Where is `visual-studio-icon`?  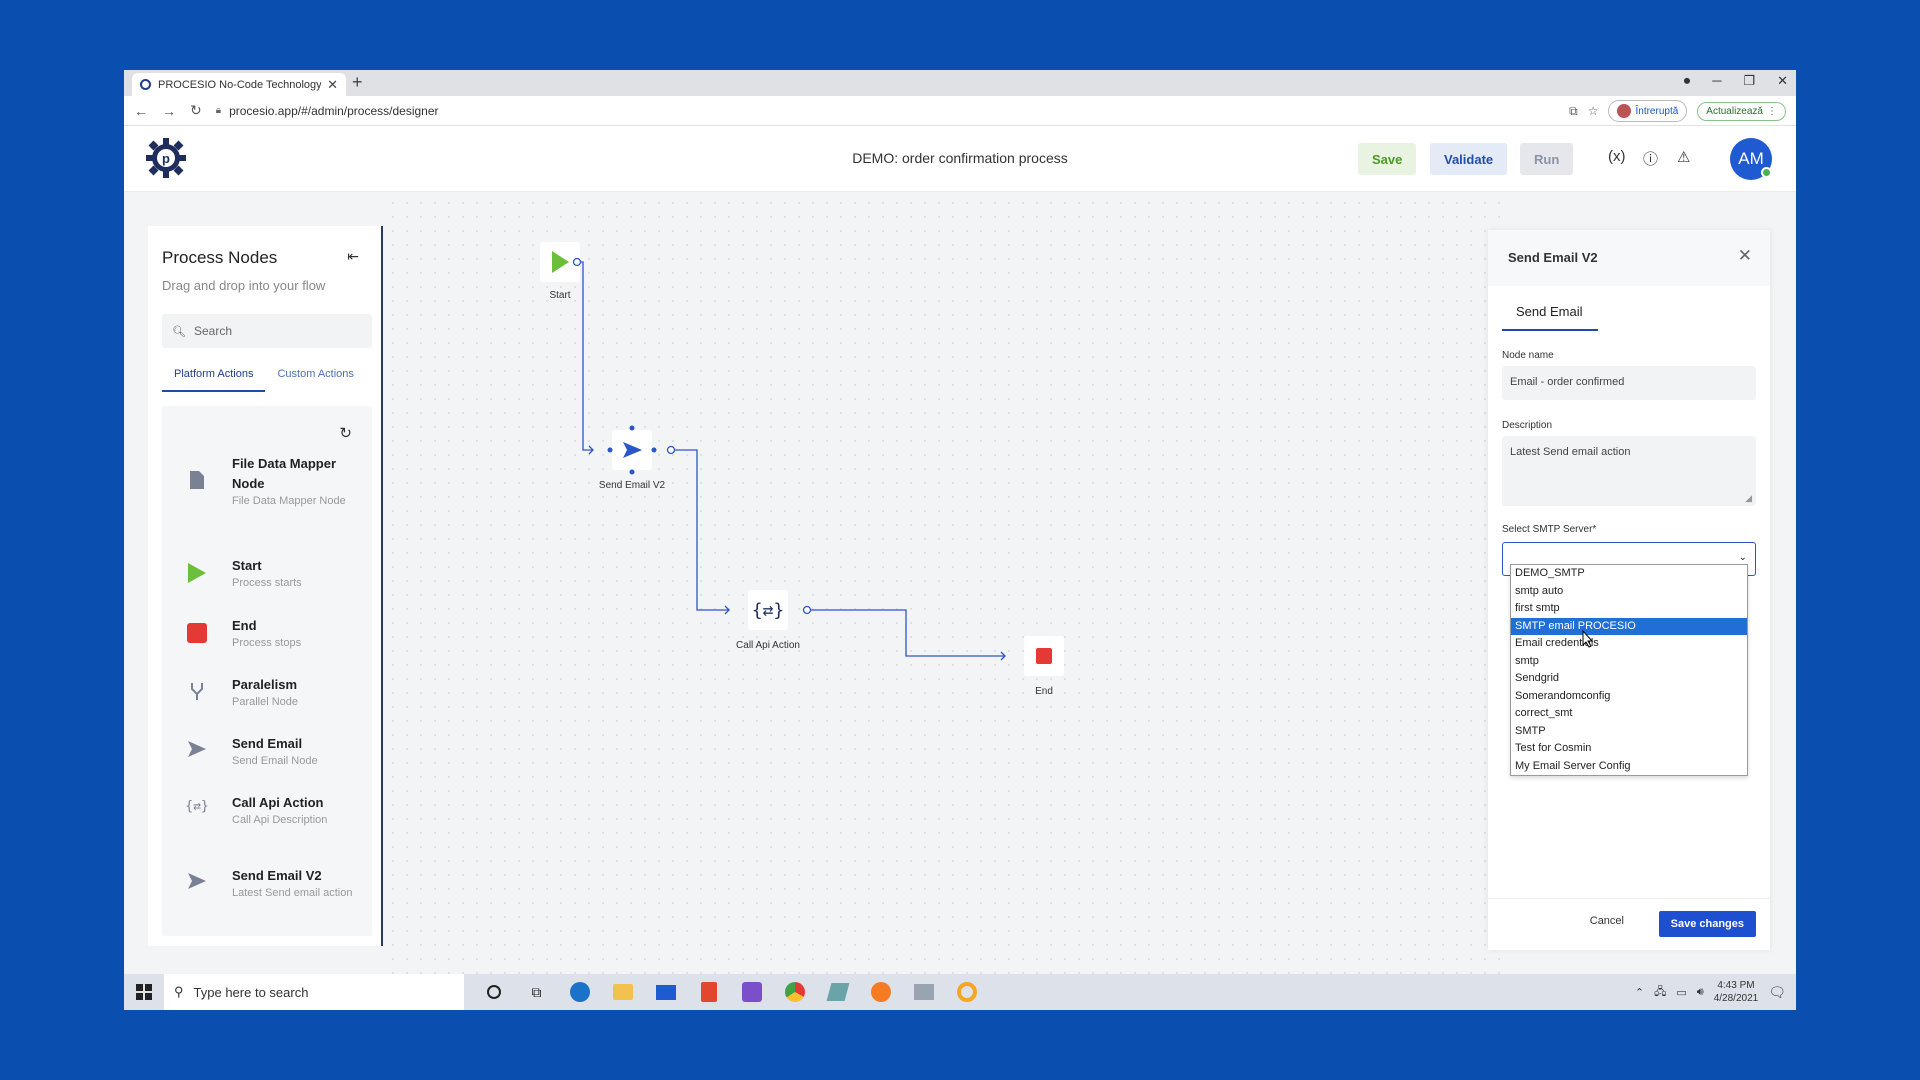 visual-studio-icon is located at coordinates (751, 992).